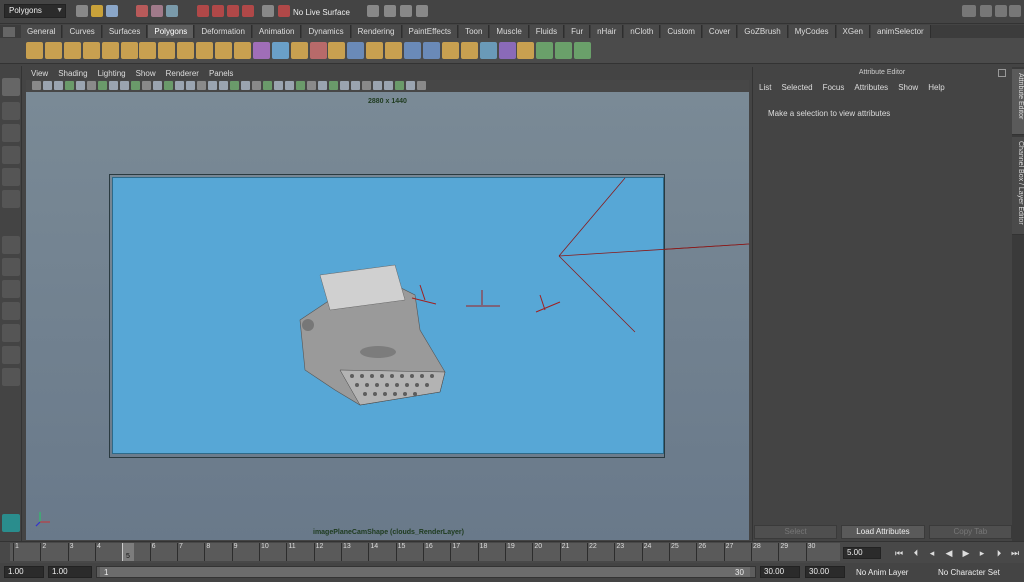 The image size is (1024, 582). Describe the element at coordinates (265, 546) in the screenshot. I see `time-tick-label: 10` at that location.